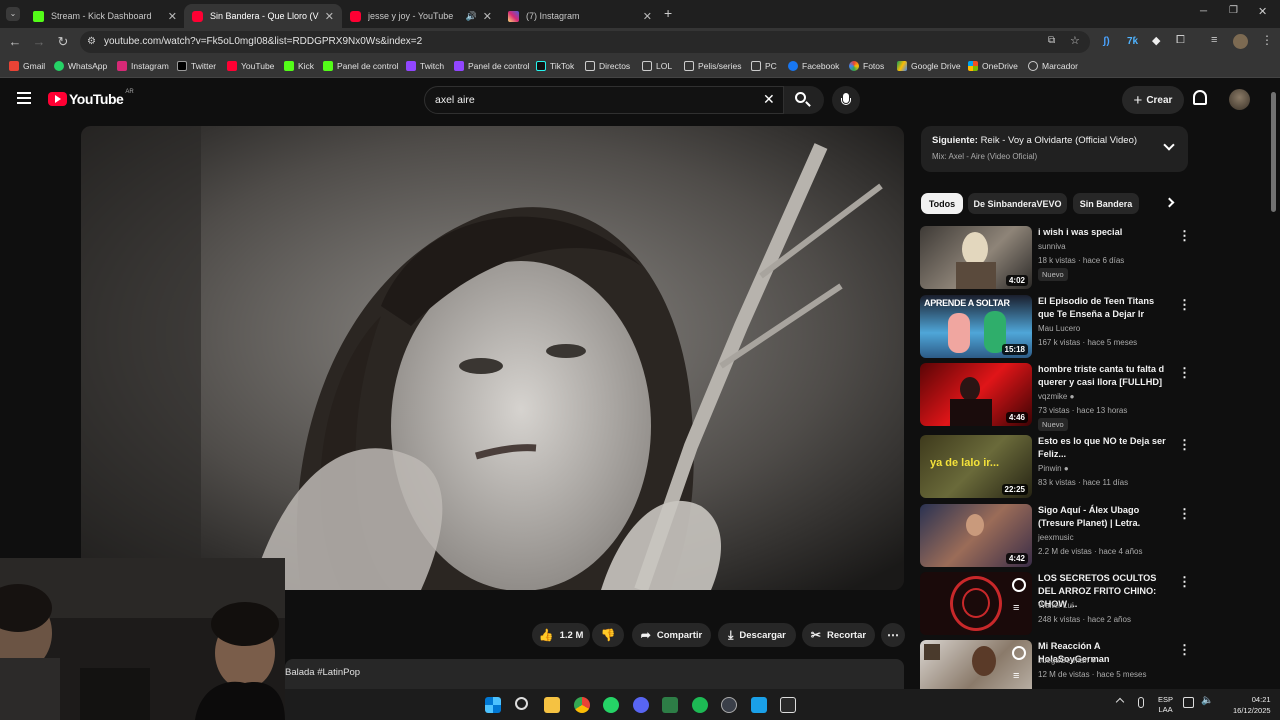 Image resolution: width=1280 pixels, height=720 pixels. What do you see at coordinates (976, 603) in the screenshot?
I see `video-thumbnail: ≡` at bounding box center [976, 603].